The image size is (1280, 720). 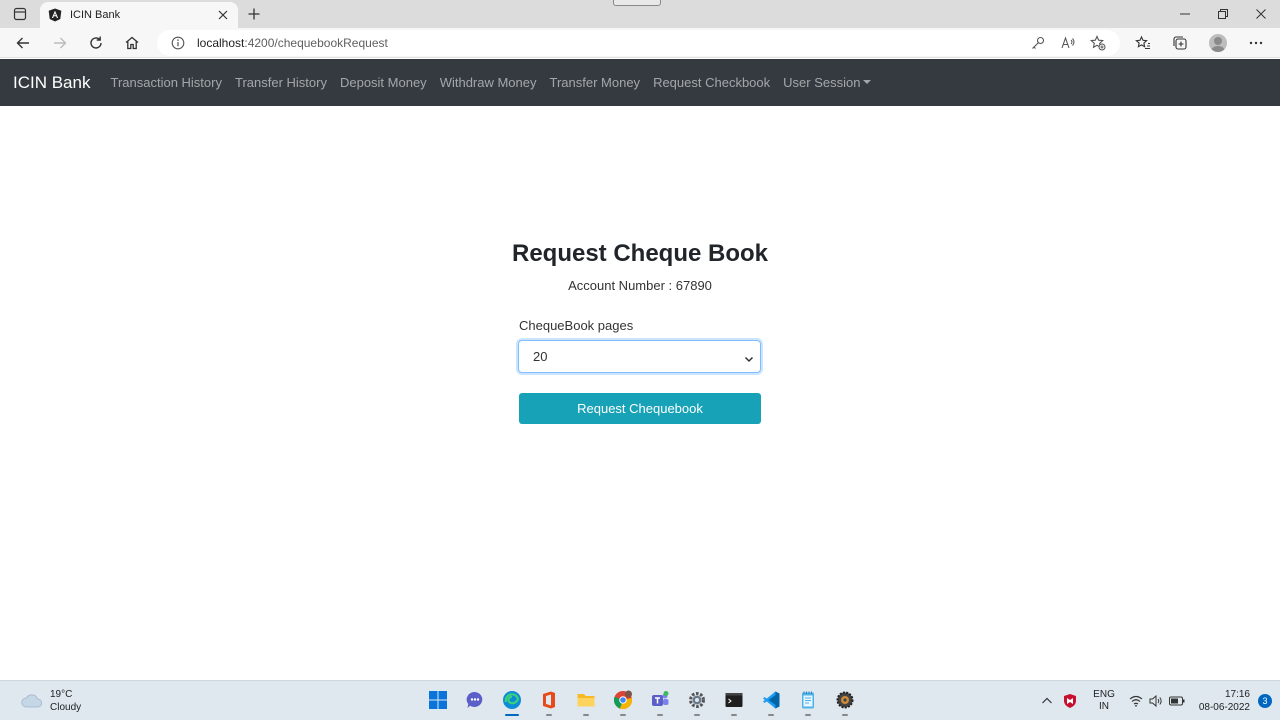 I want to click on page-title: Request Cheque Book, so click(x=640, y=253).